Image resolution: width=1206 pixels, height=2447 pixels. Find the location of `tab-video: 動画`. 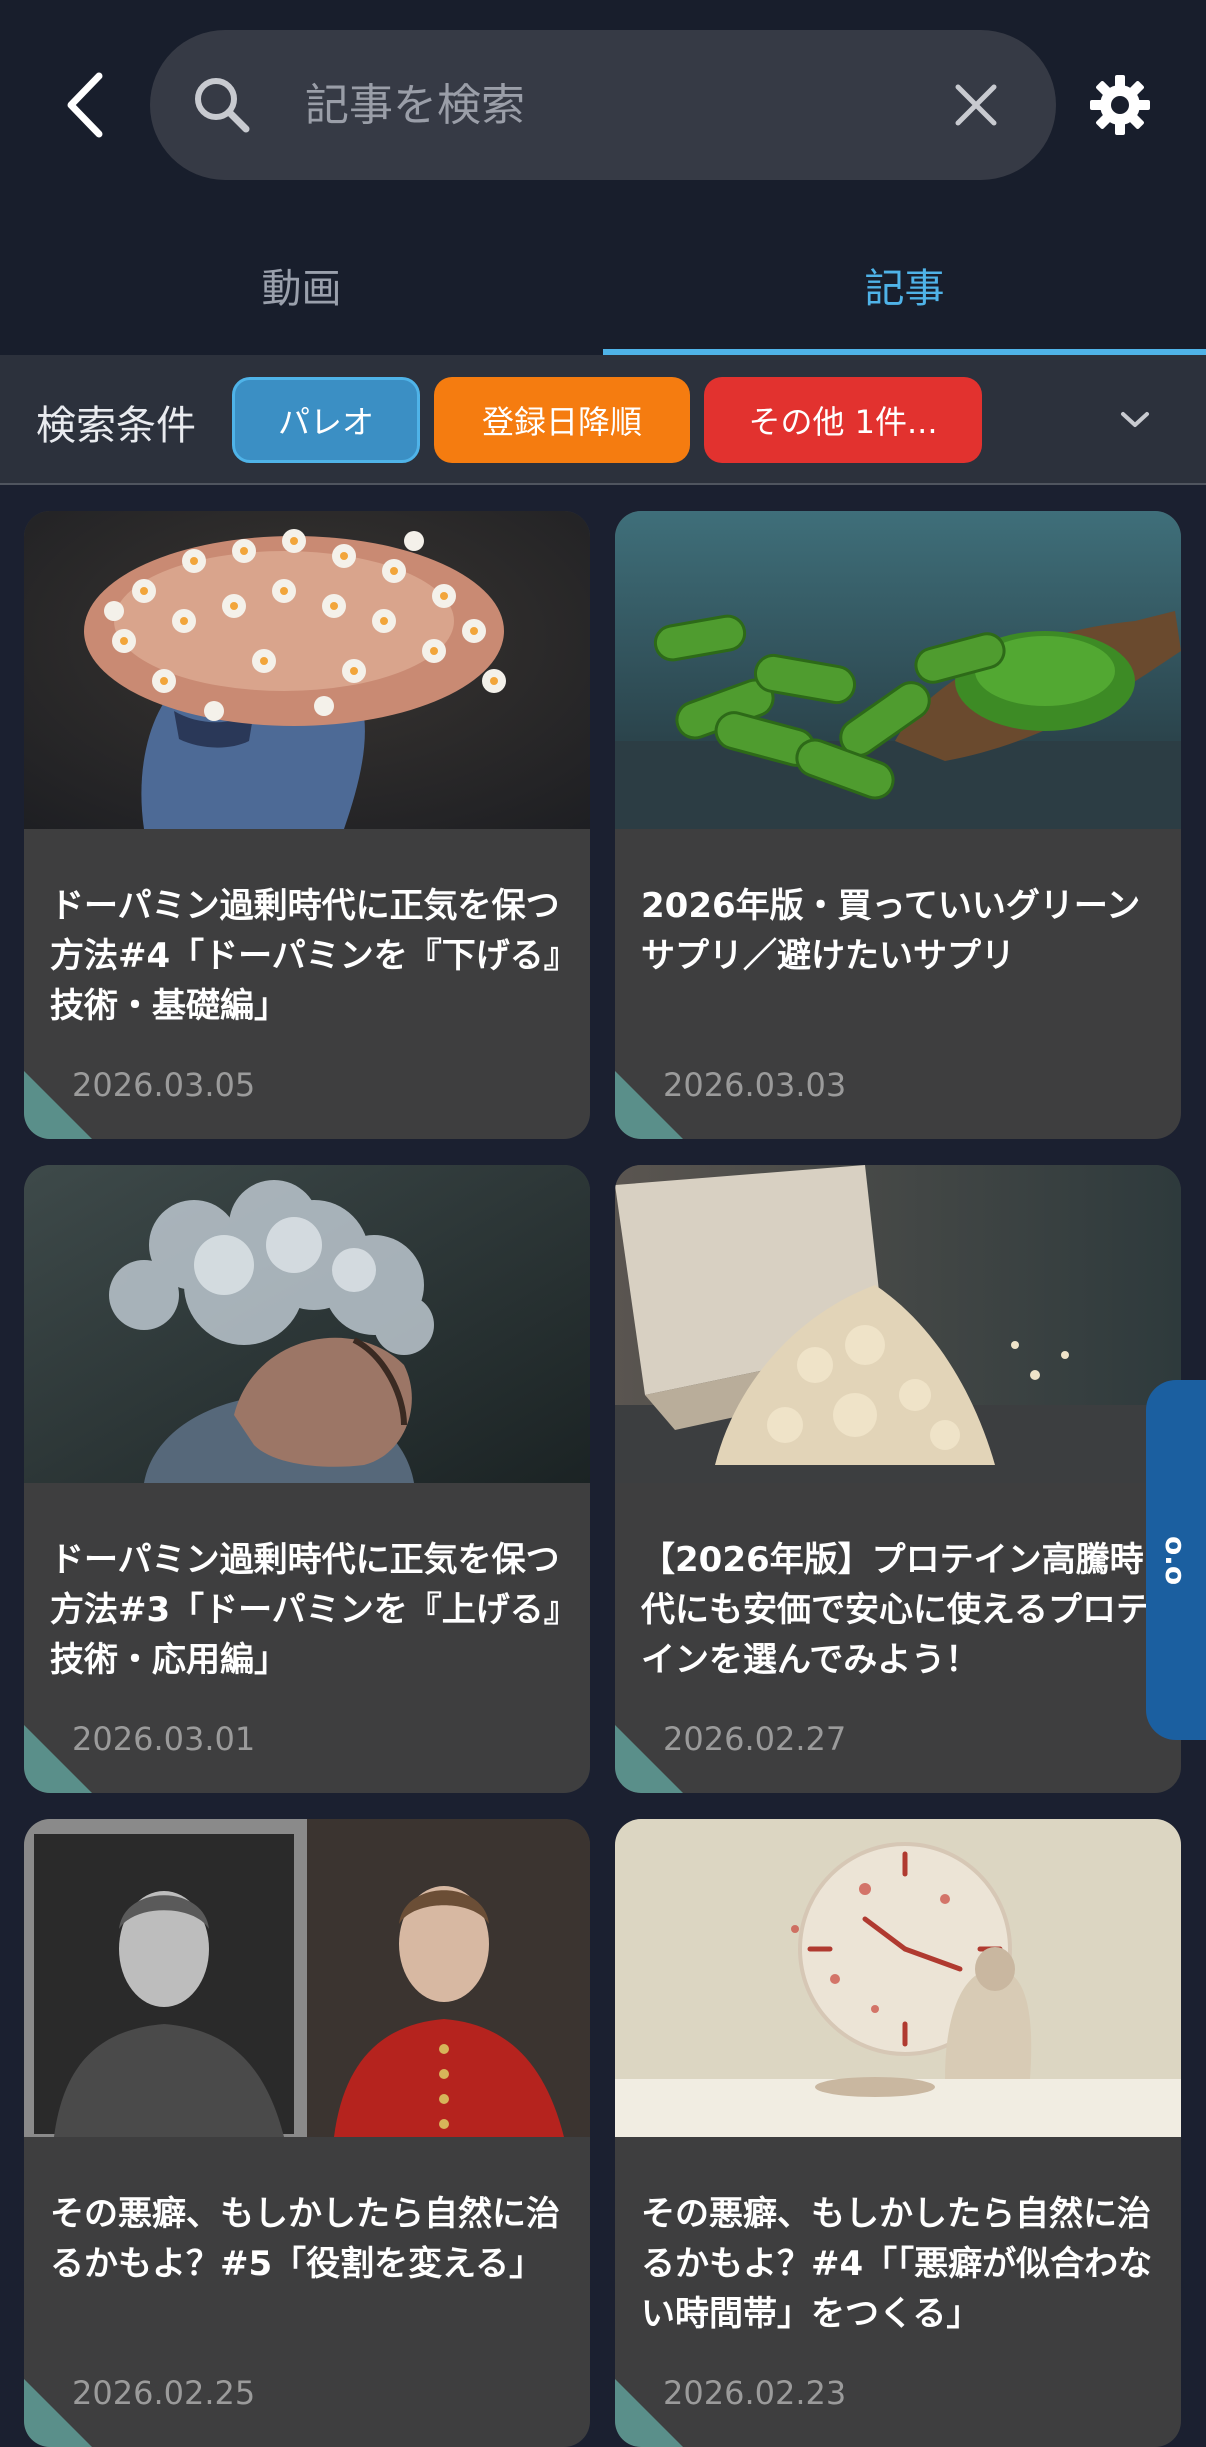

tab-video: 動画 is located at coordinates (301, 285).